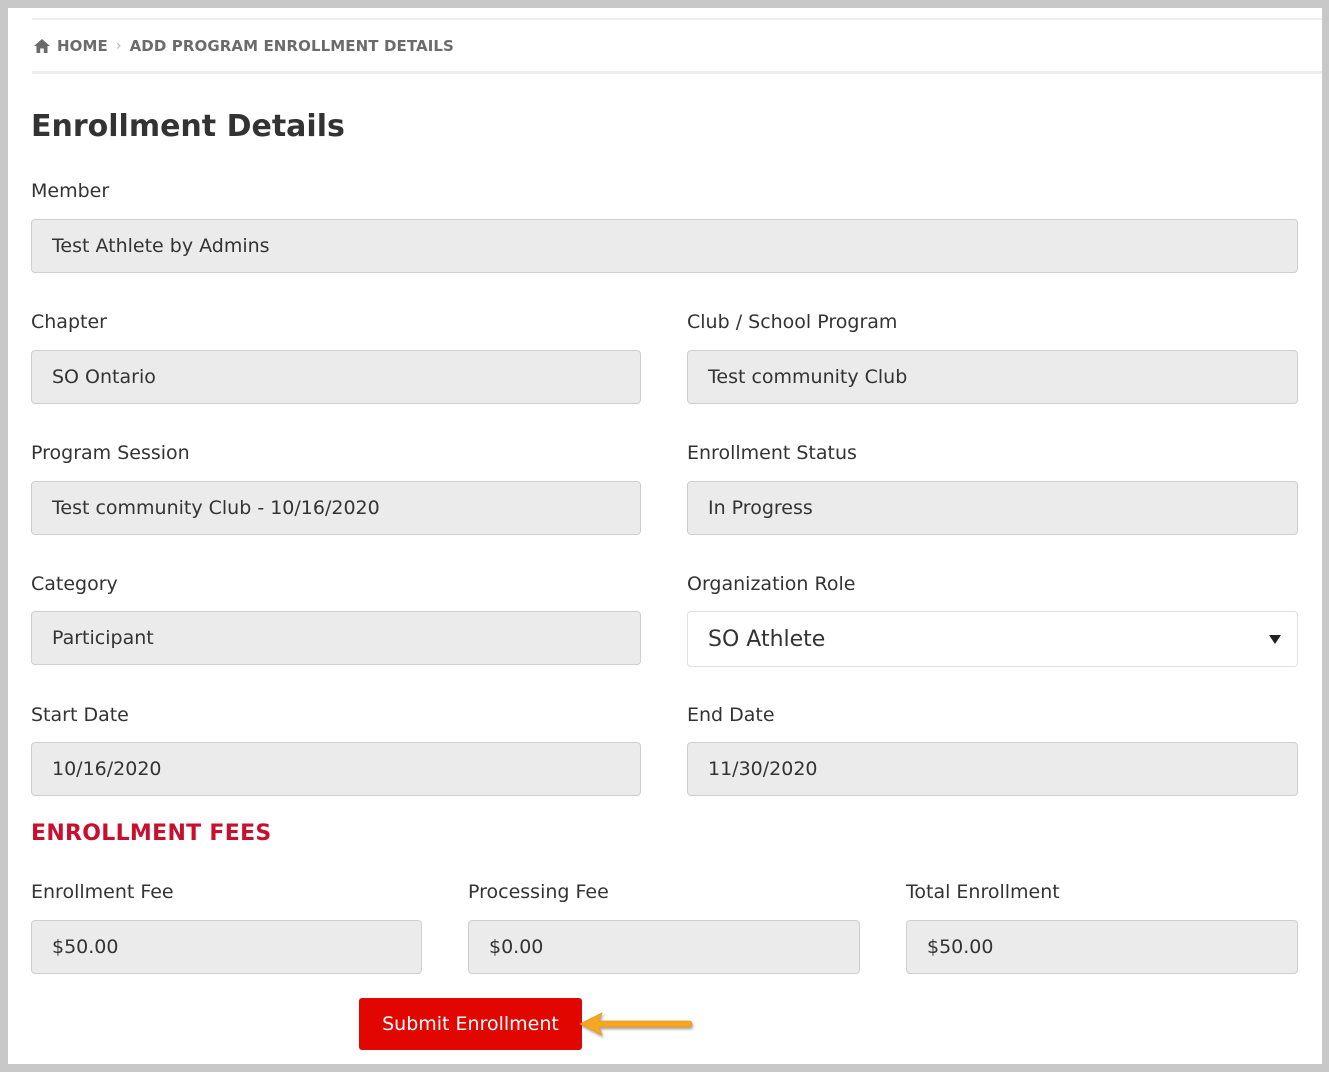 The width and height of the screenshot is (1329, 1072). I want to click on enrollment-fee-field: $50.00, so click(226, 947).